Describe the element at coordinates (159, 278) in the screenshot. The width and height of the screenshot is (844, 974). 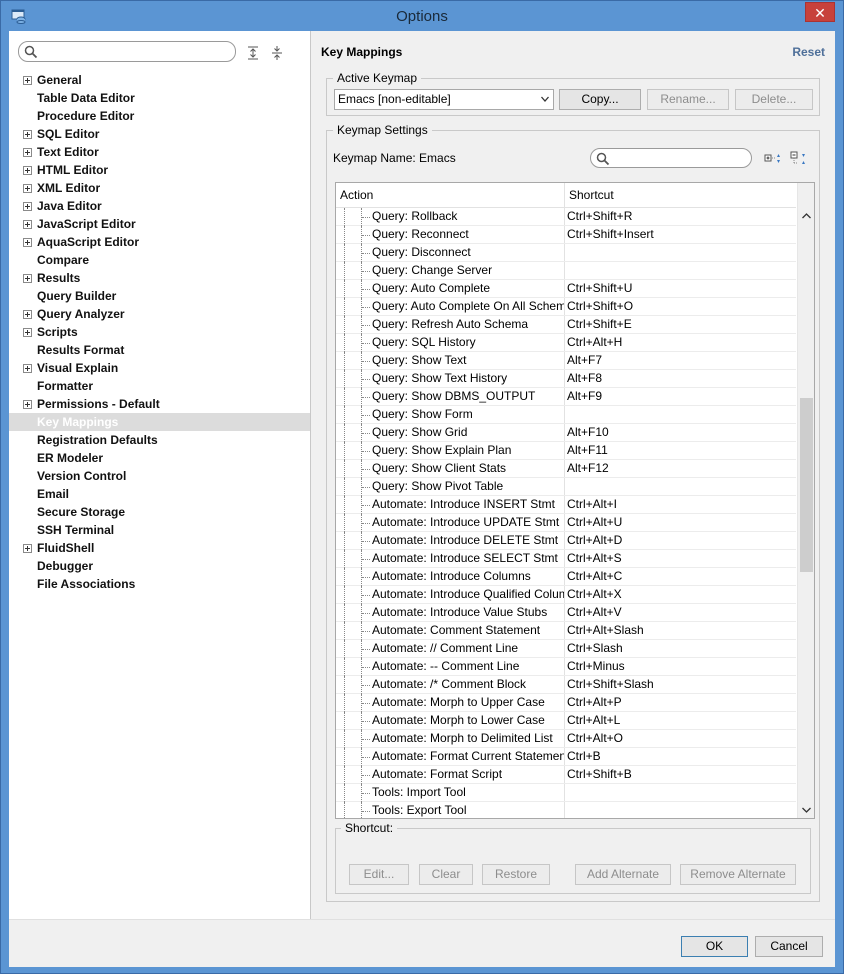
I see `tree-item: Results` at that location.